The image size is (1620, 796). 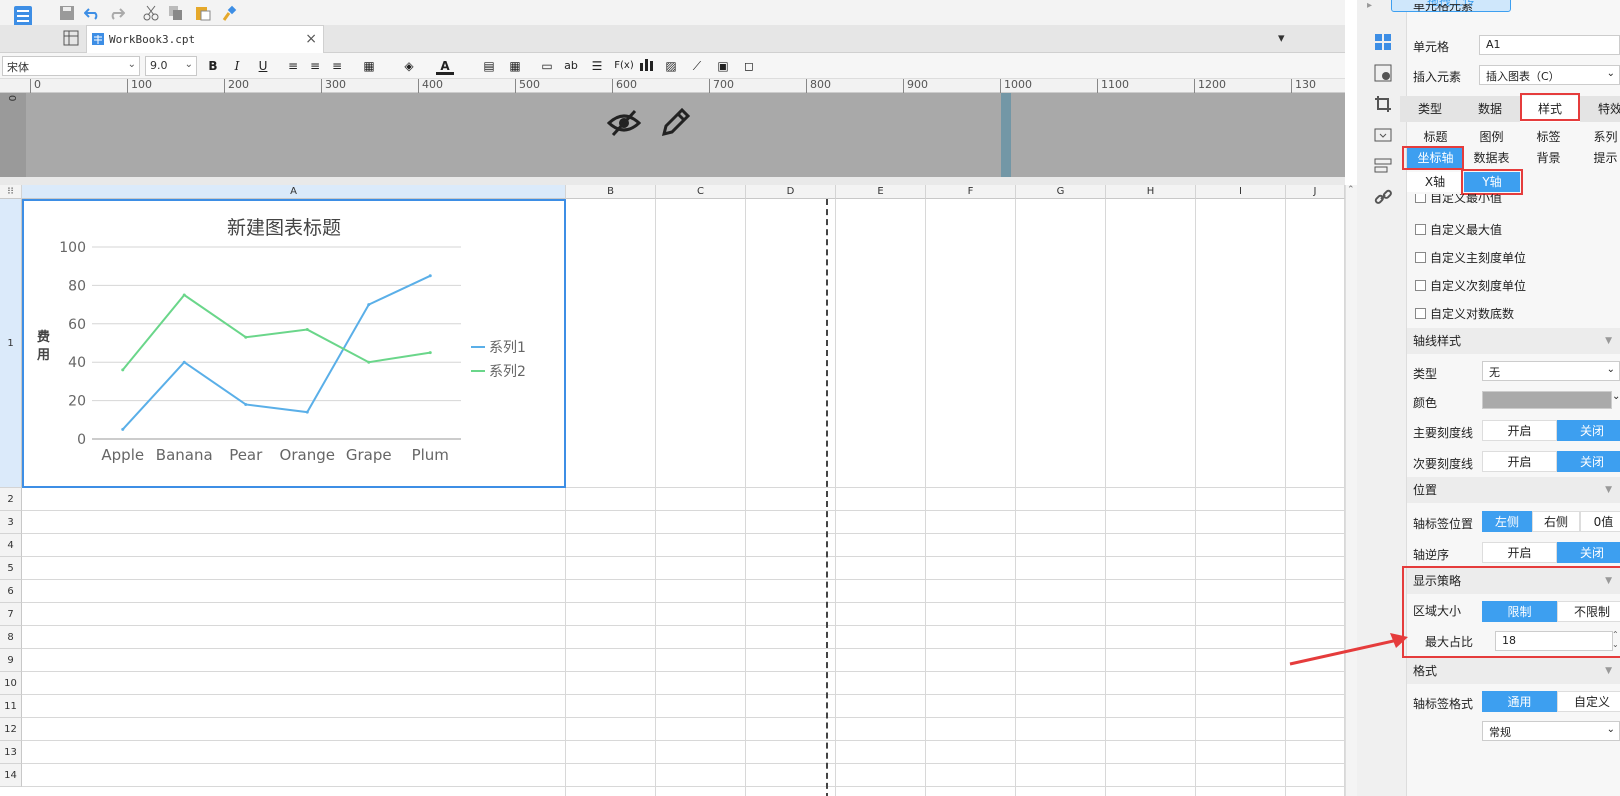 What do you see at coordinates (1383, 197) in the screenshot?
I see `hyperlink-icon` at bounding box center [1383, 197].